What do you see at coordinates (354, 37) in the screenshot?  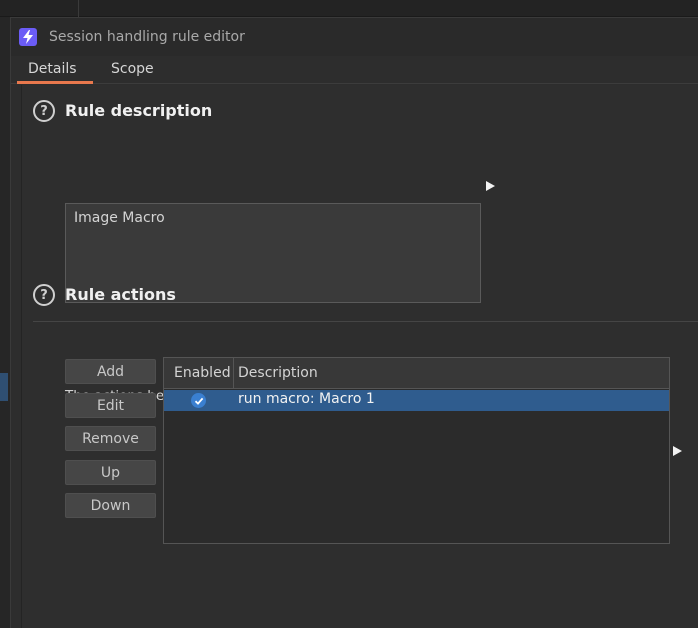 I see `title-bar: Session handling rule editor` at bounding box center [354, 37].